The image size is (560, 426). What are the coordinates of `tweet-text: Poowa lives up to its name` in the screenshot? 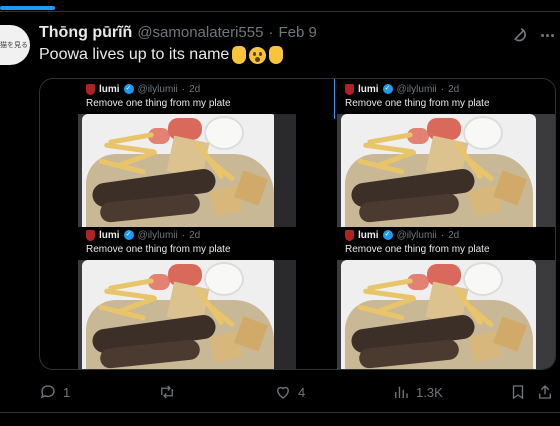 It's located at (161, 55).